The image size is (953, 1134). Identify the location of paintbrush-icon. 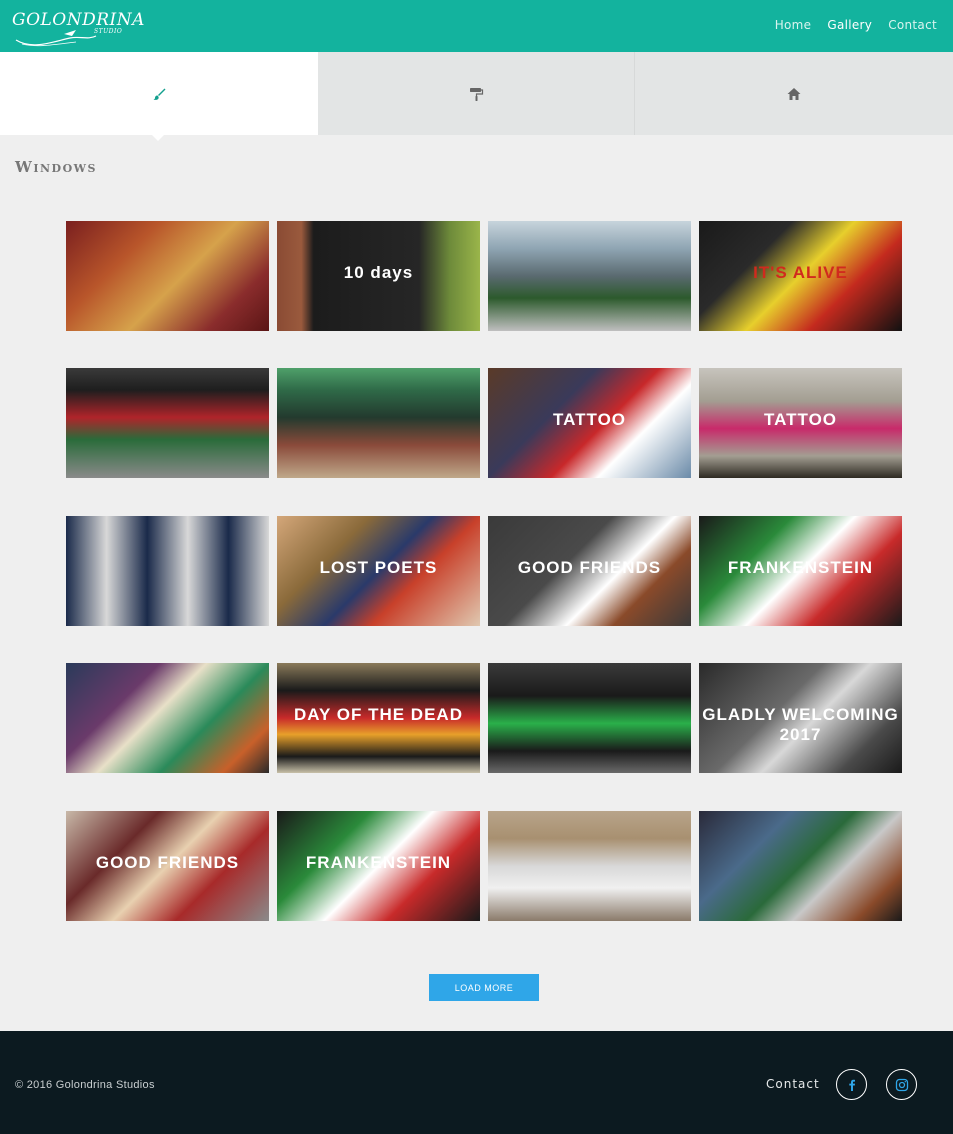
(159, 94).